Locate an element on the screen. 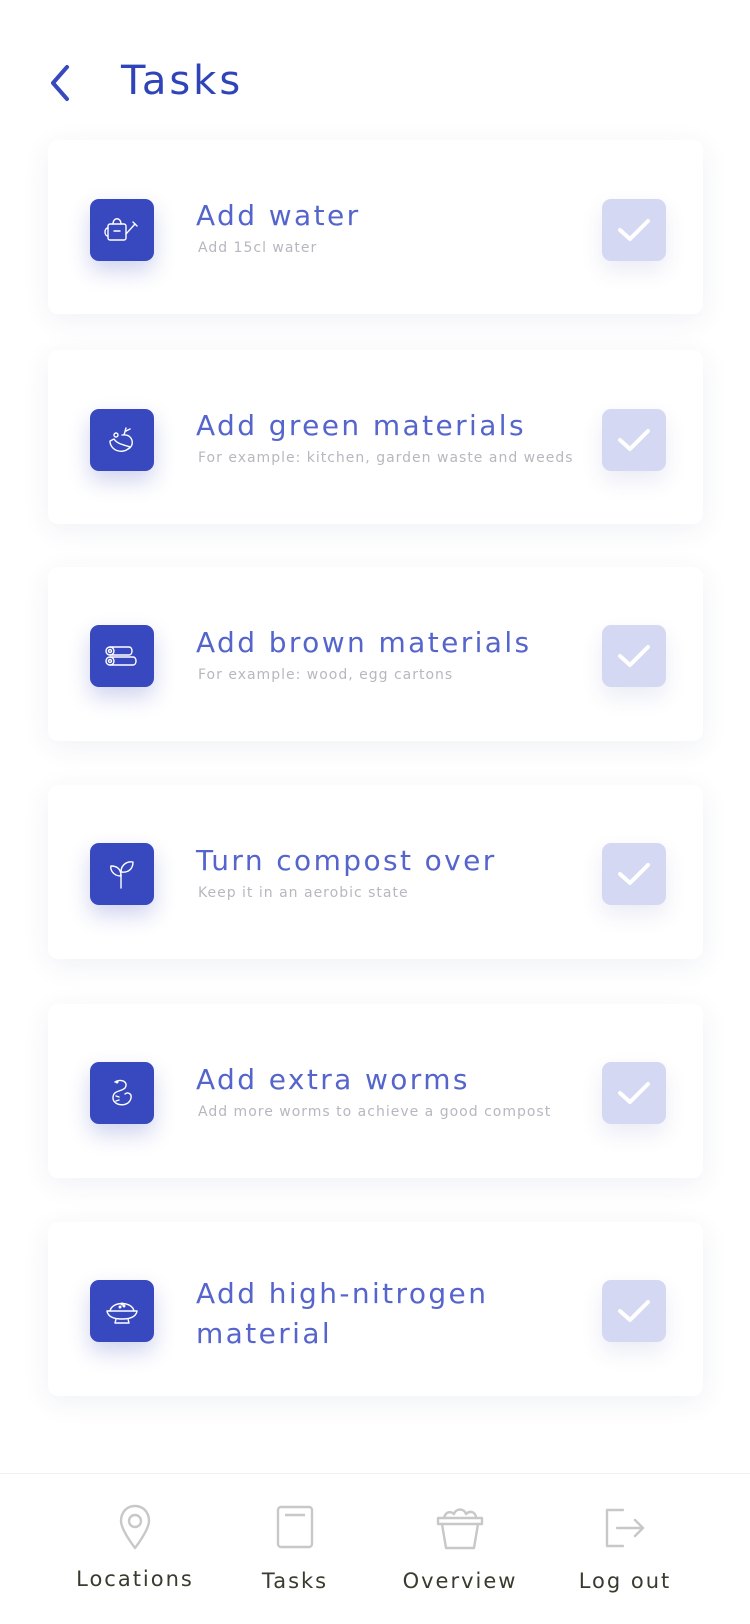 The width and height of the screenshot is (750, 1624). page-title: Tasks is located at coordinates (182, 81).